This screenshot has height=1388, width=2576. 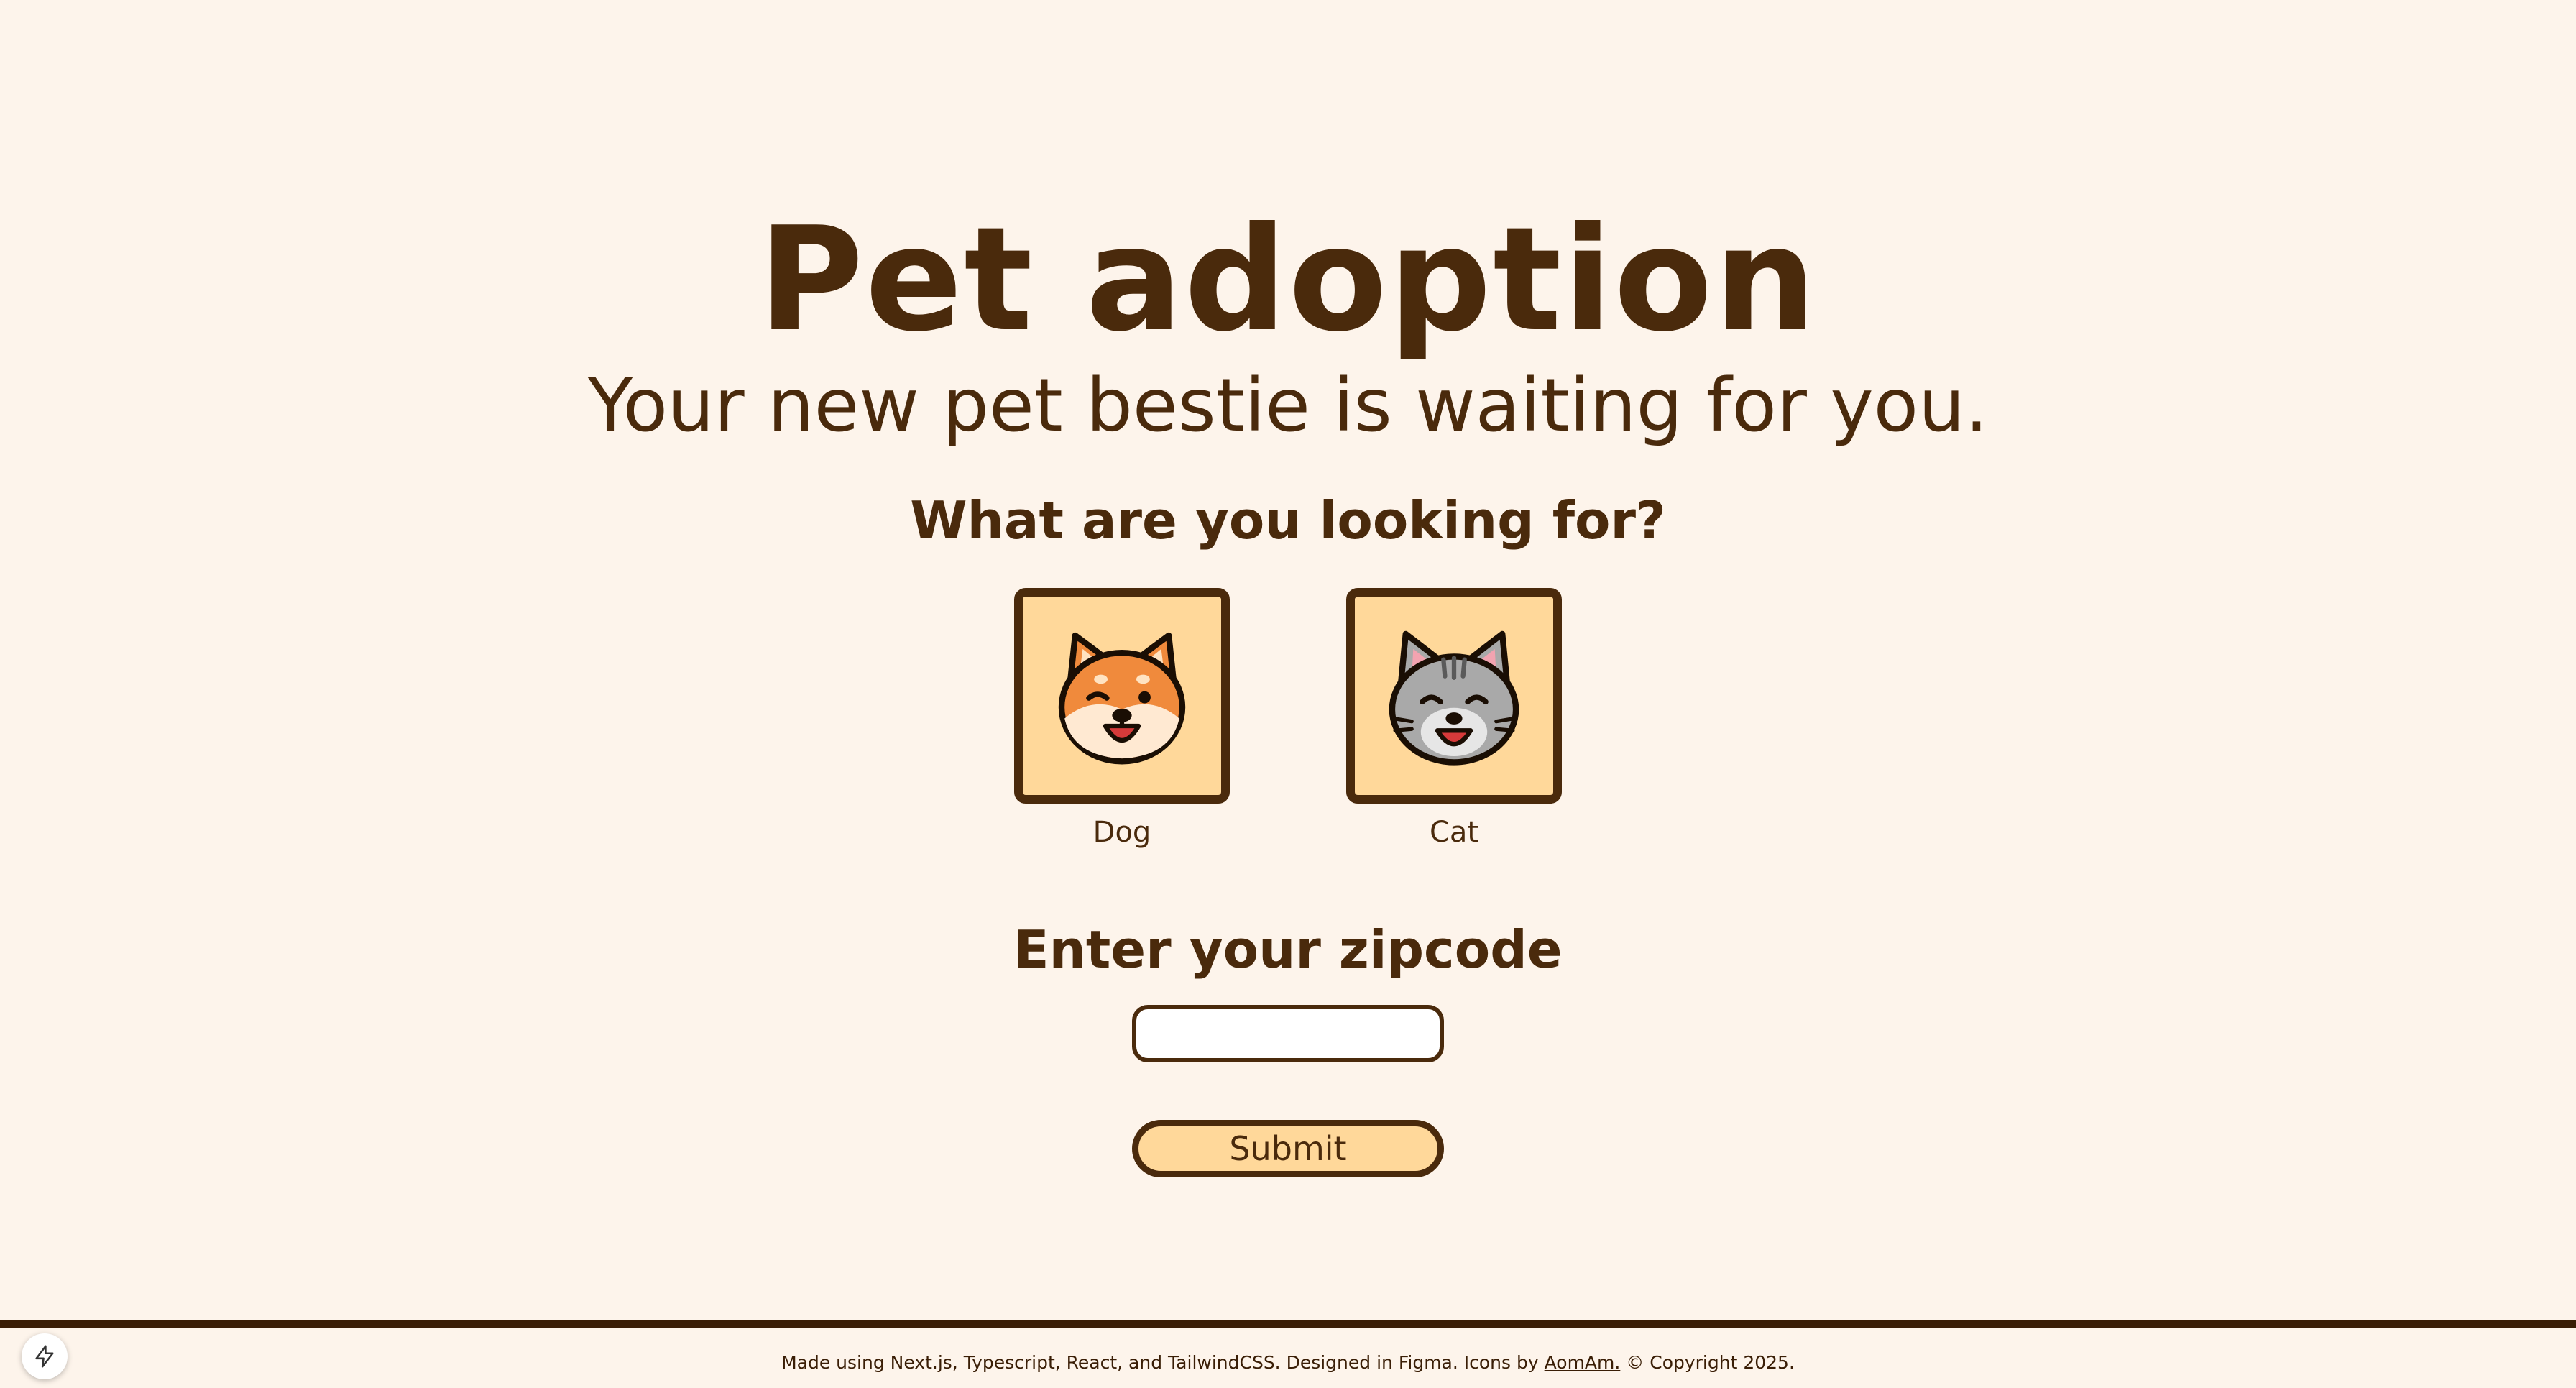 I want to click on dog-face-icon, so click(x=1122, y=698).